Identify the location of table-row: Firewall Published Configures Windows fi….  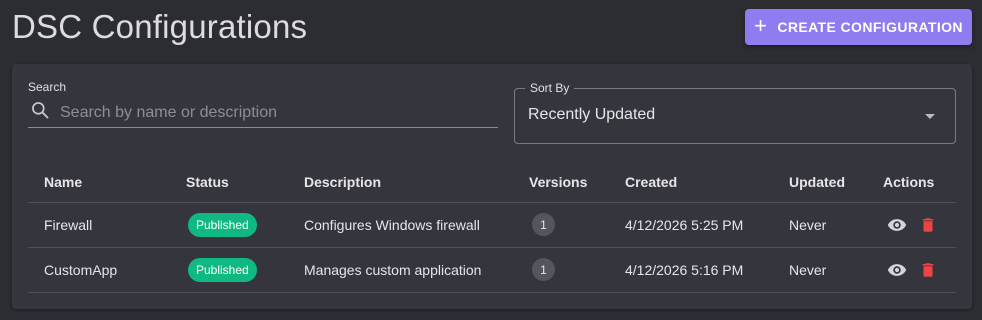
(492, 225).